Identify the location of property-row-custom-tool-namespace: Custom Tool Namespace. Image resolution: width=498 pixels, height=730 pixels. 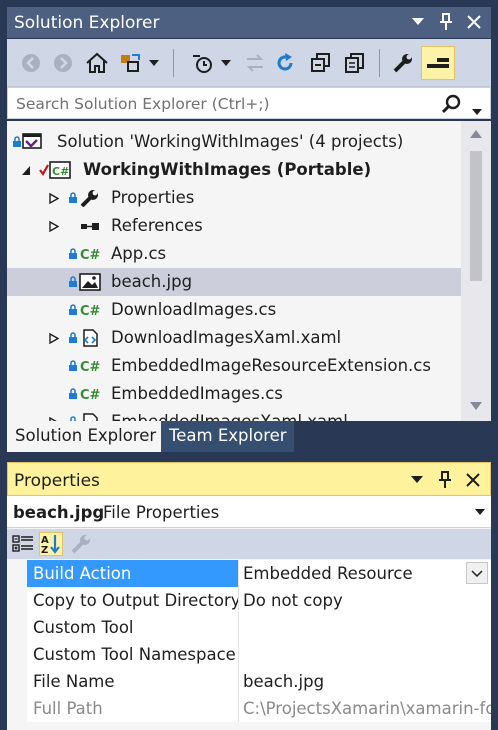
(259, 654).